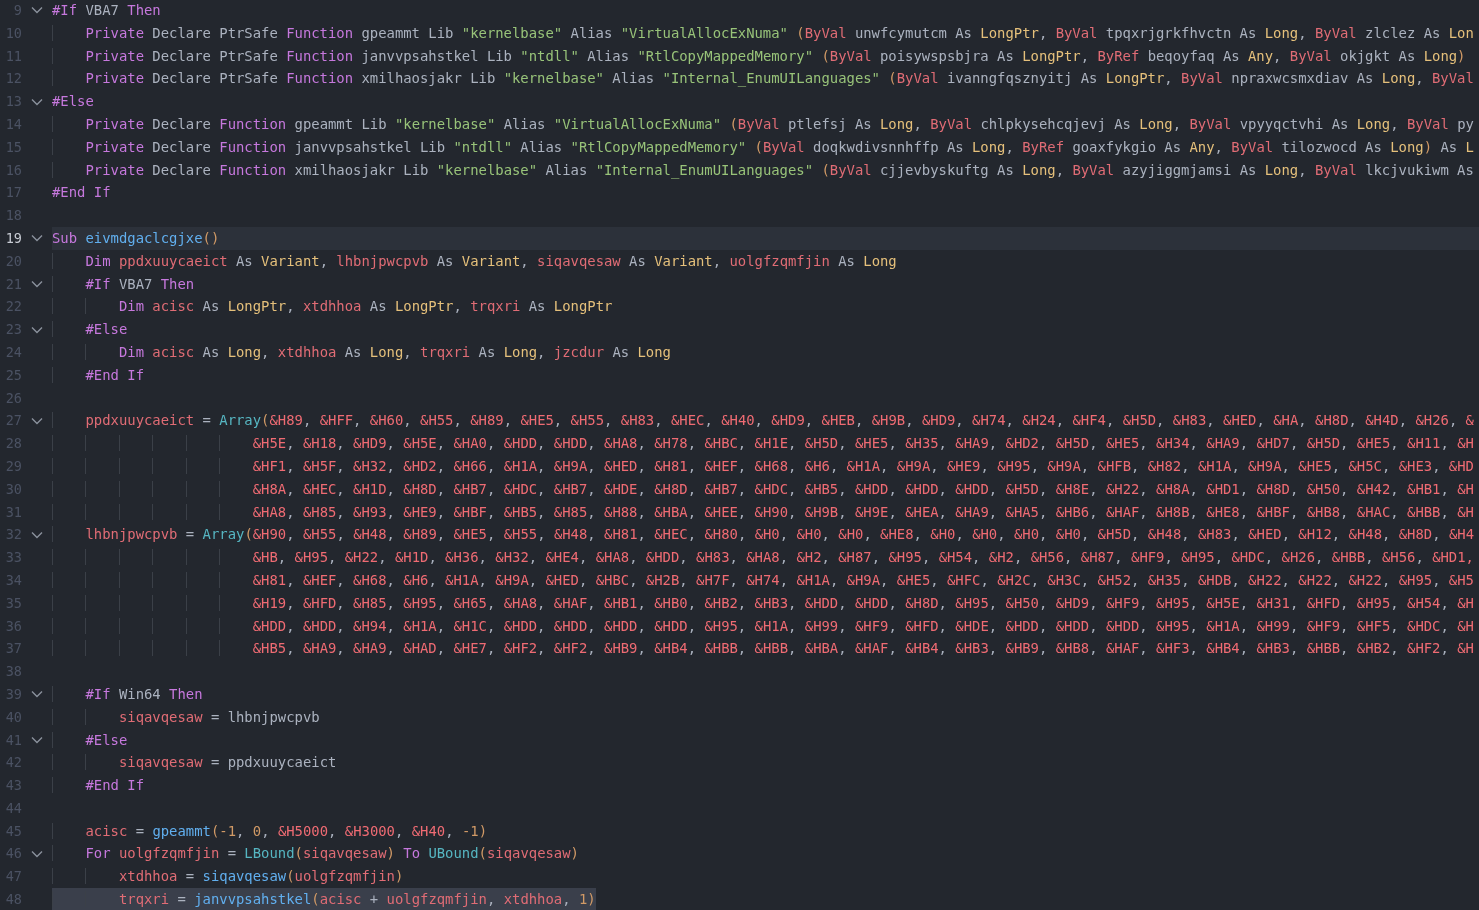  What do you see at coordinates (765, 261) in the screenshot?
I see `code-line: Dim ppdxuuycaeict As Variant, lhbnjpwcpvb As Variant, siqavqesaw As Variant, uolgfzqmfjin As Long` at bounding box center [765, 261].